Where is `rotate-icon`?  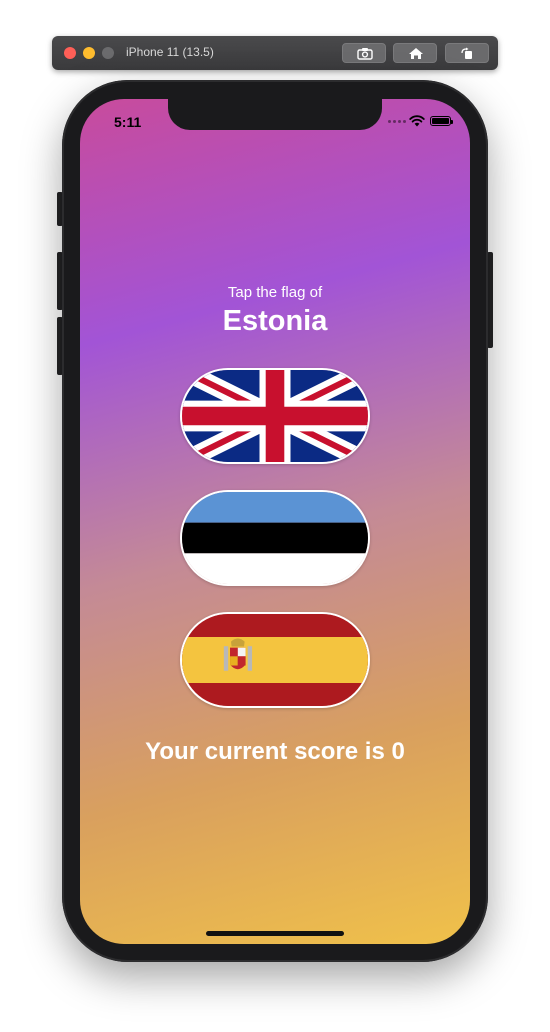
rotate-icon is located at coordinates (466, 53).